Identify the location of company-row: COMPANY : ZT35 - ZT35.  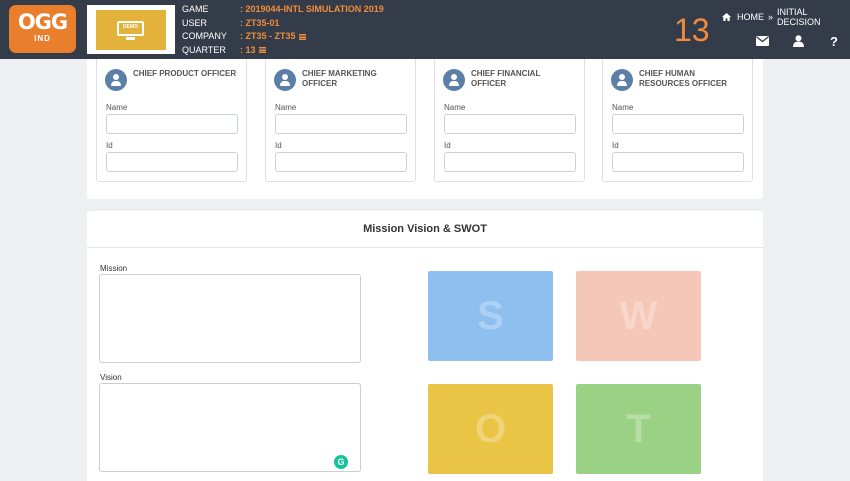
(283, 37).